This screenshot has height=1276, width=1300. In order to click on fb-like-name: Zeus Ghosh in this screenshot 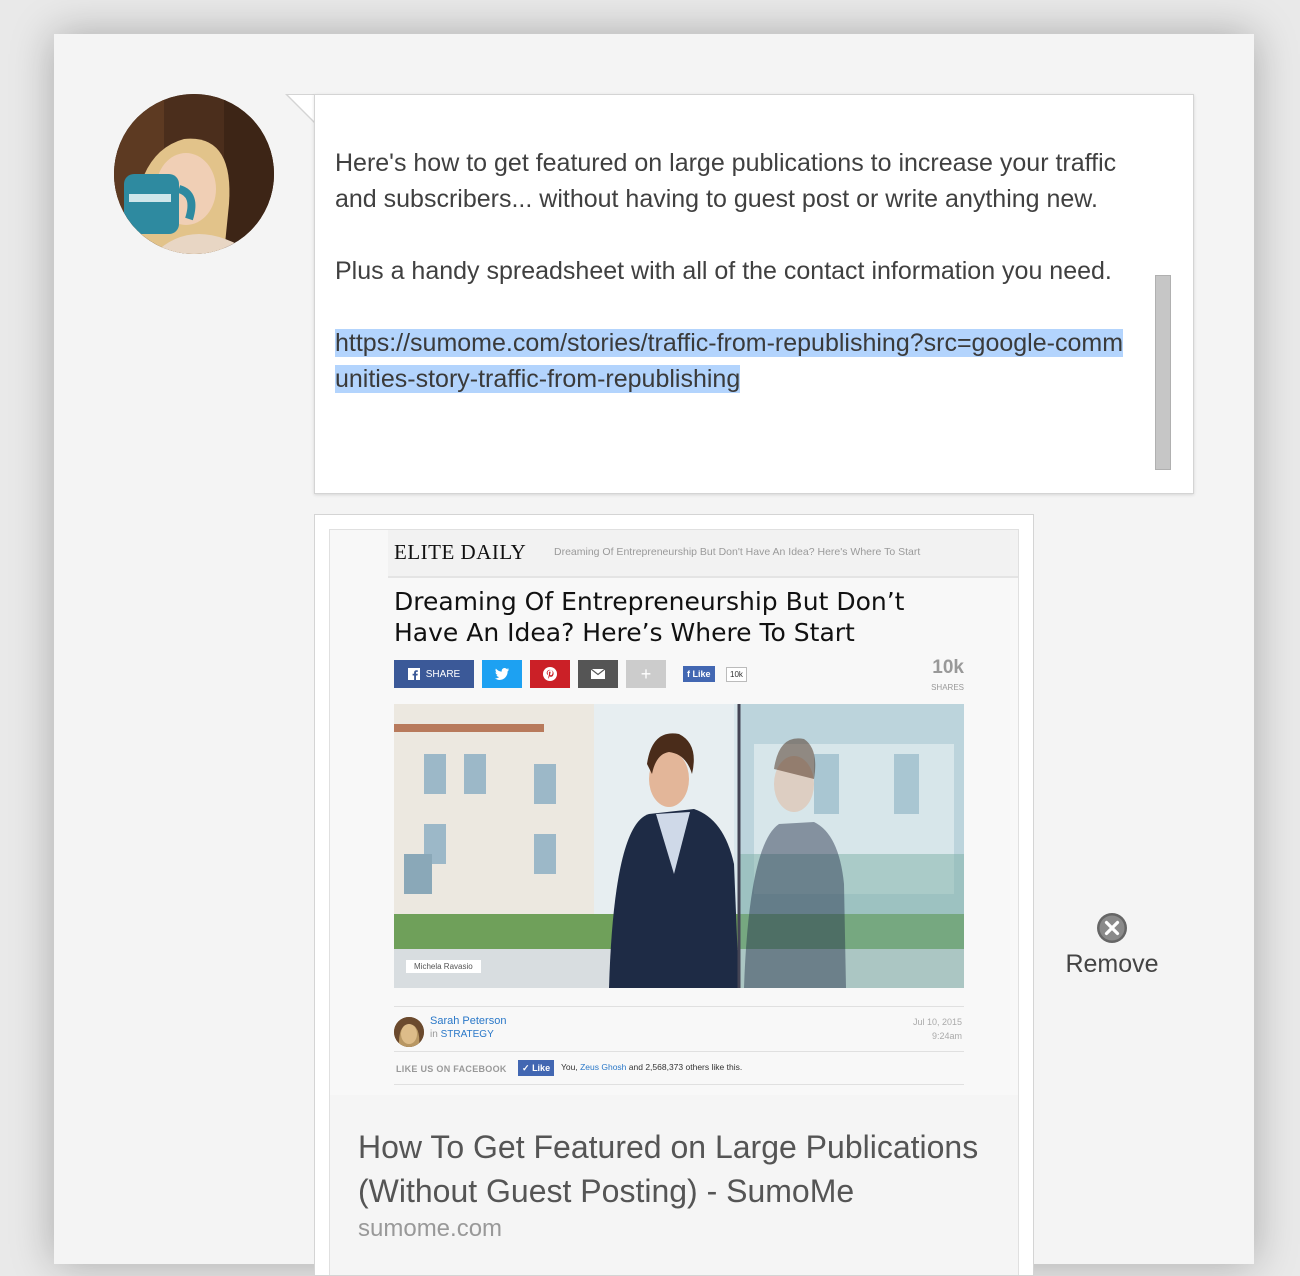, I will do `click(603, 1067)`.